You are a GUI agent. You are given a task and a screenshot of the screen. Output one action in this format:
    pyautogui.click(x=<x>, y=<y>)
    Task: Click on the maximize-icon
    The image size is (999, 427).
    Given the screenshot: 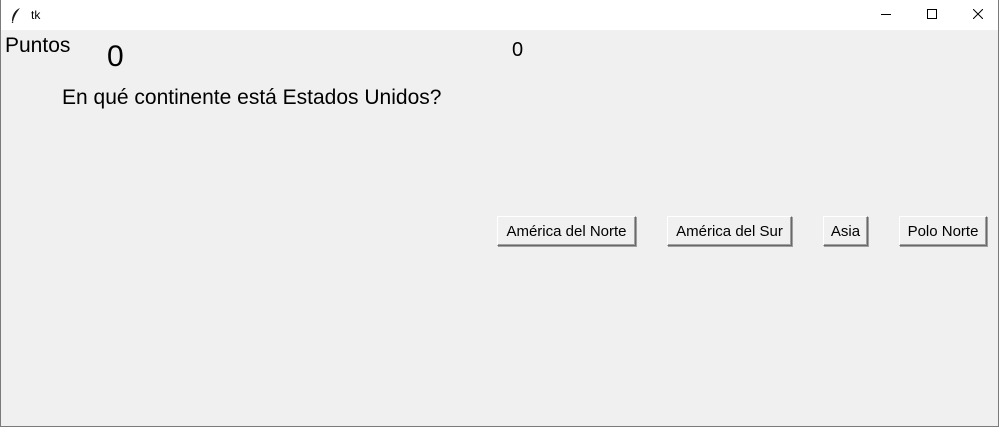 What is the action you would take?
    pyautogui.click(x=932, y=15)
    